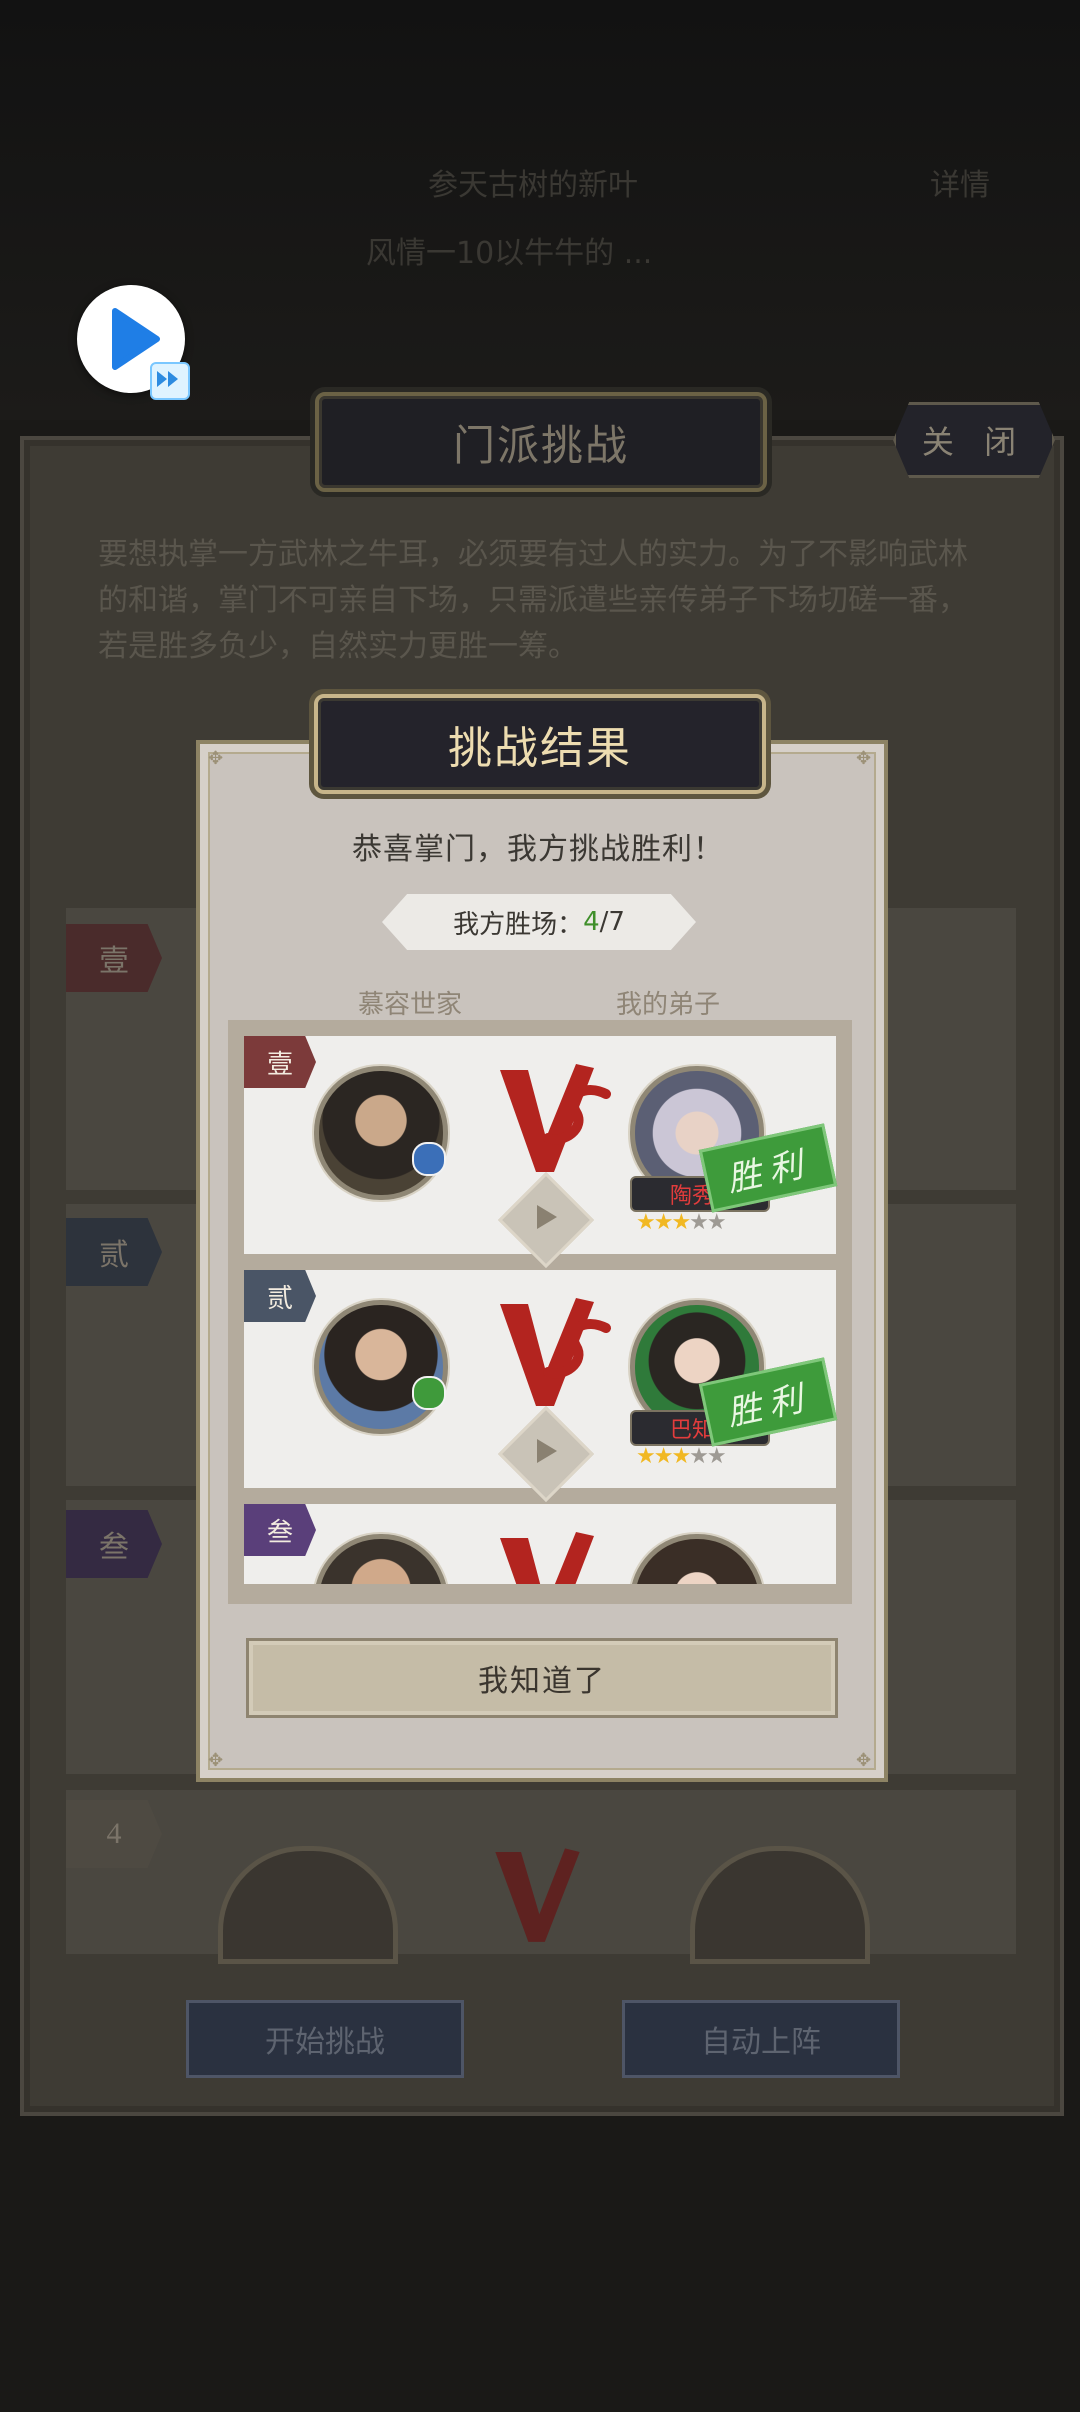 The height and width of the screenshot is (2412, 1080). I want to click on player-avatar, so click(697, 1559).